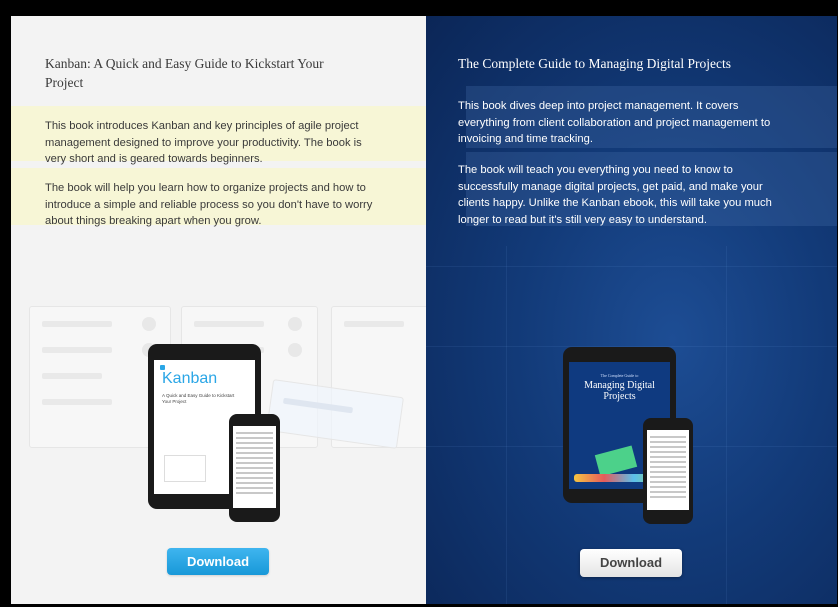  Describe the element at coordinates (668, 471) in the screenshot. I see `digital-projects-phone-mockup` at that location.